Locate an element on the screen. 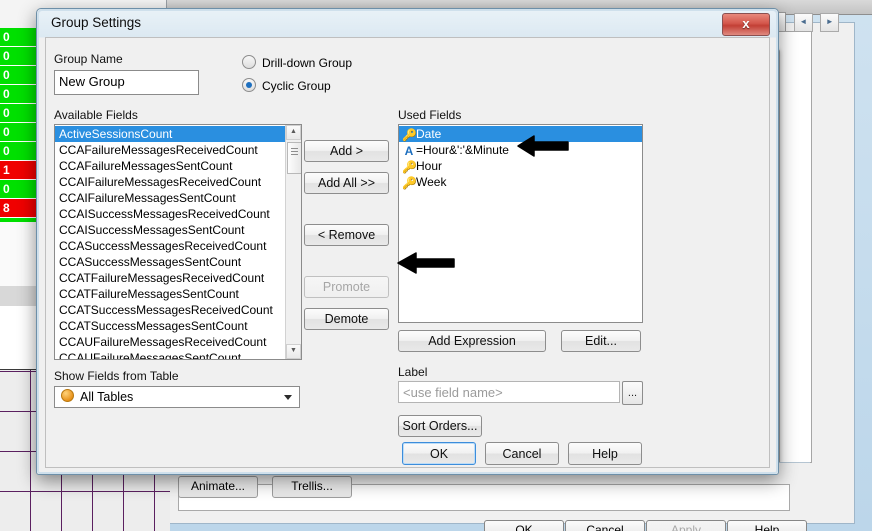 This screenshot has height=531, width=872. annotation-arrow-used-fields is located at coordinates (543, 146).